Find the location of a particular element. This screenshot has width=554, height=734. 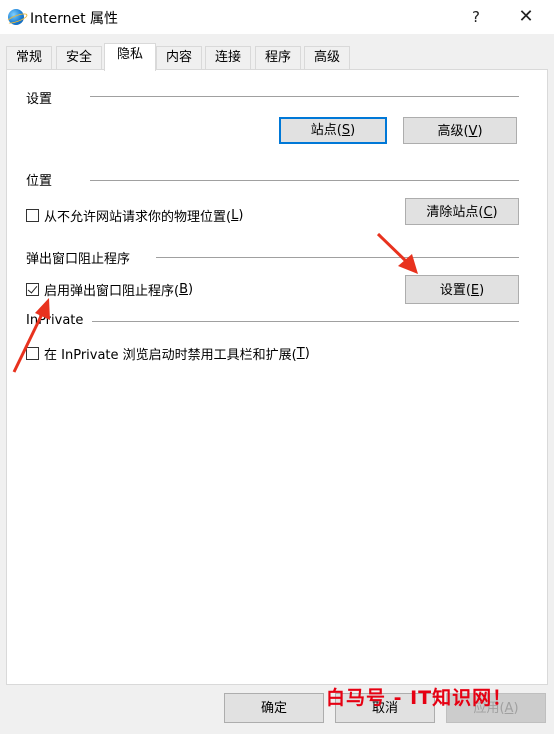

enable-popup-blocker-checkbox: 启用弹出窗口阻止程序(B) is located at coordinates (109, 289).